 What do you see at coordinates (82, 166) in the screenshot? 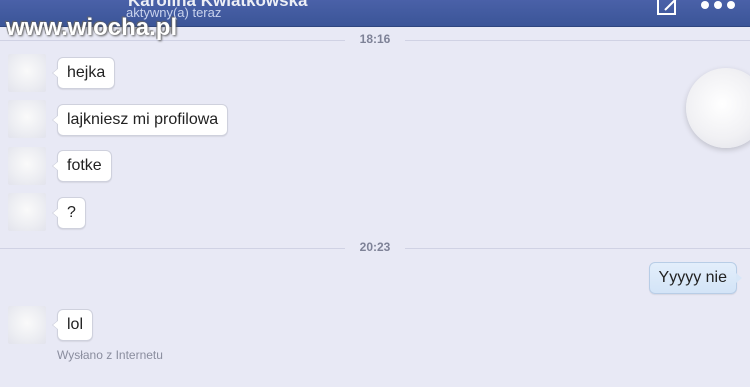
I see `message-bubble: fotke` at bounding box center [82, 166].